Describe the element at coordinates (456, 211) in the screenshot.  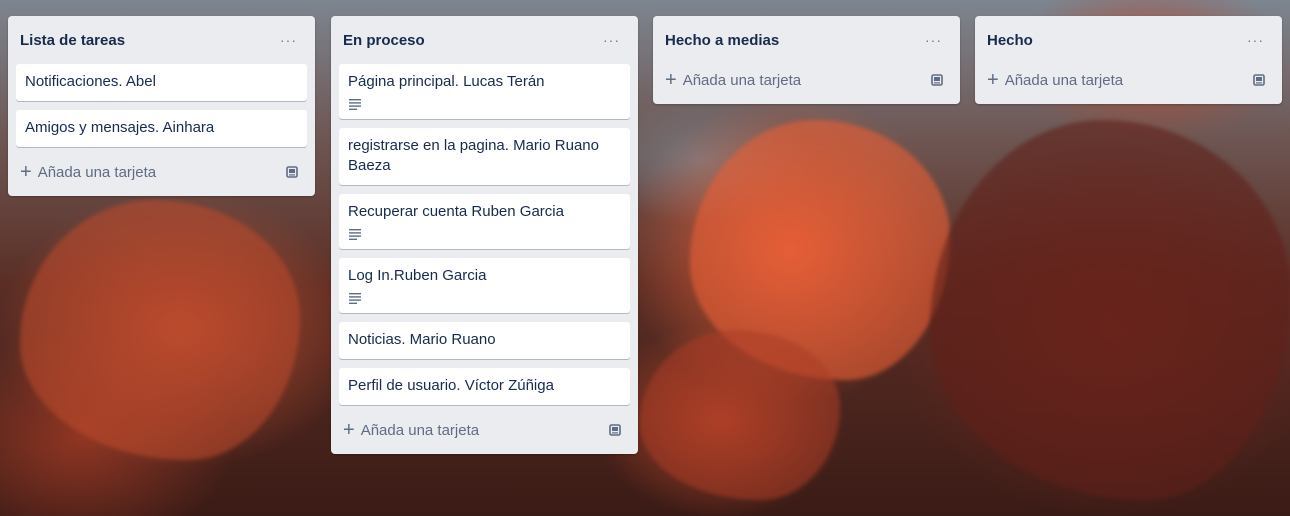
I see `card-title: Recuperar cuenta Ruben Garcia` at that location.